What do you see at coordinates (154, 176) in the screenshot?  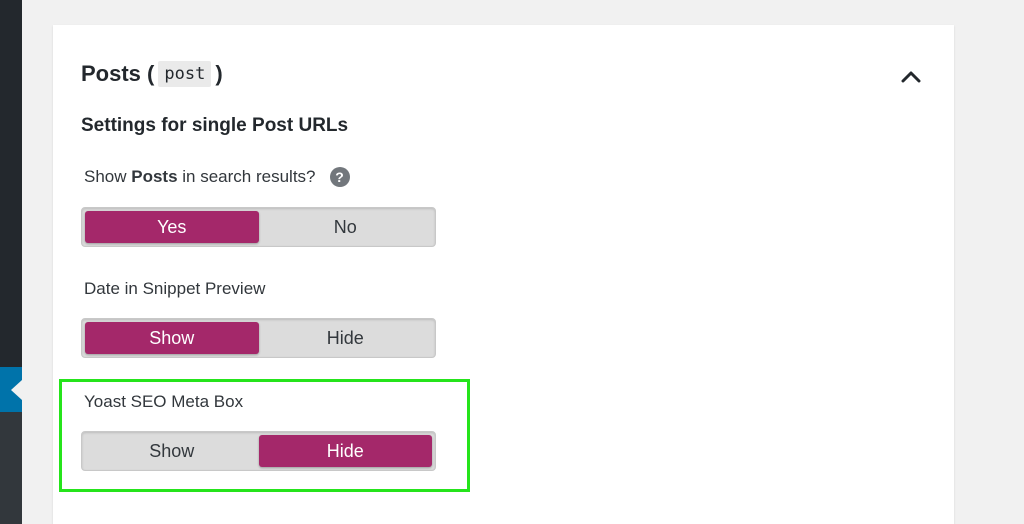 I see `search-results-label-bold: Posts` at bounding box center [154, 176].